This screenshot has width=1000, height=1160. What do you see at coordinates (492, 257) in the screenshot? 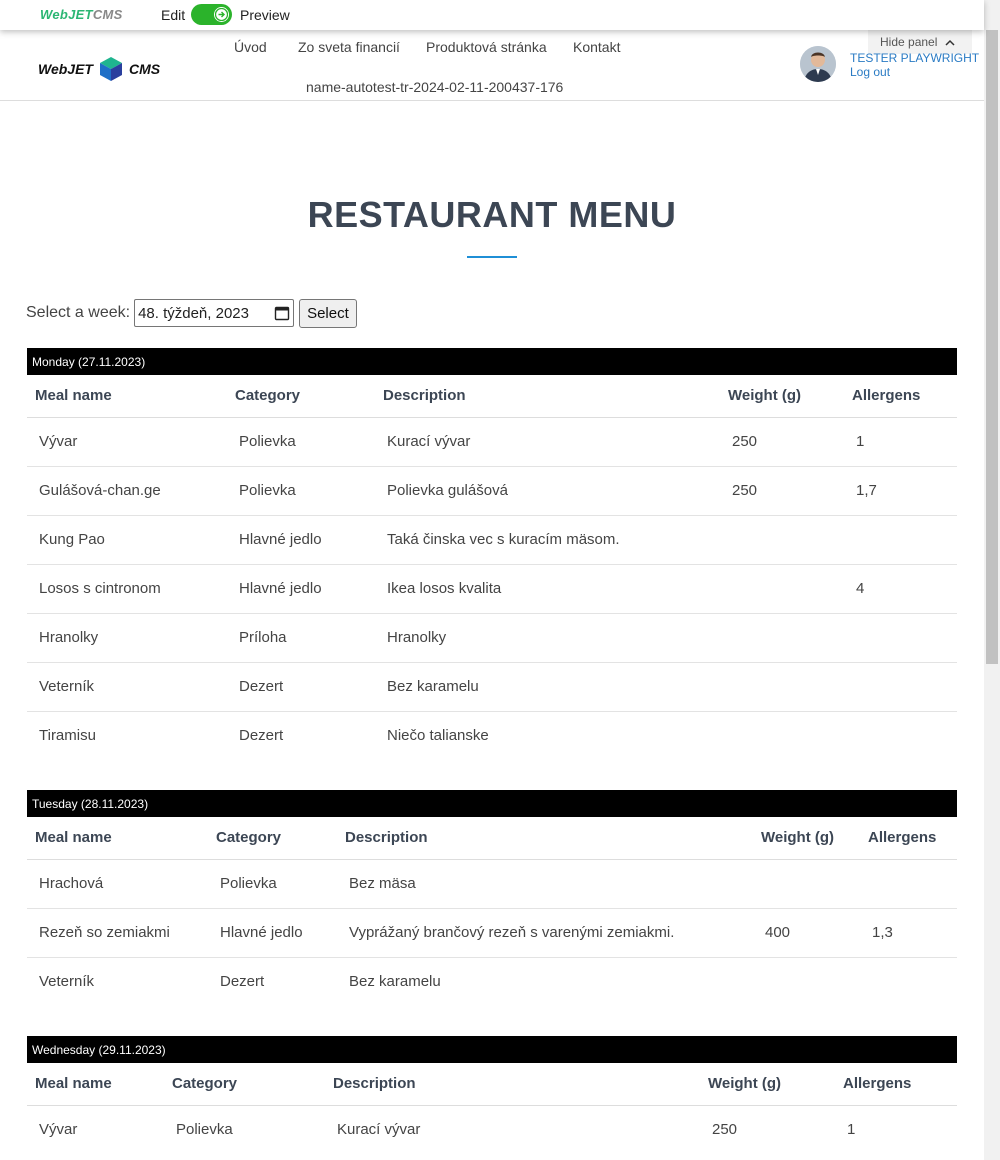
I see `title-underline` at bounding box center [492, 257].